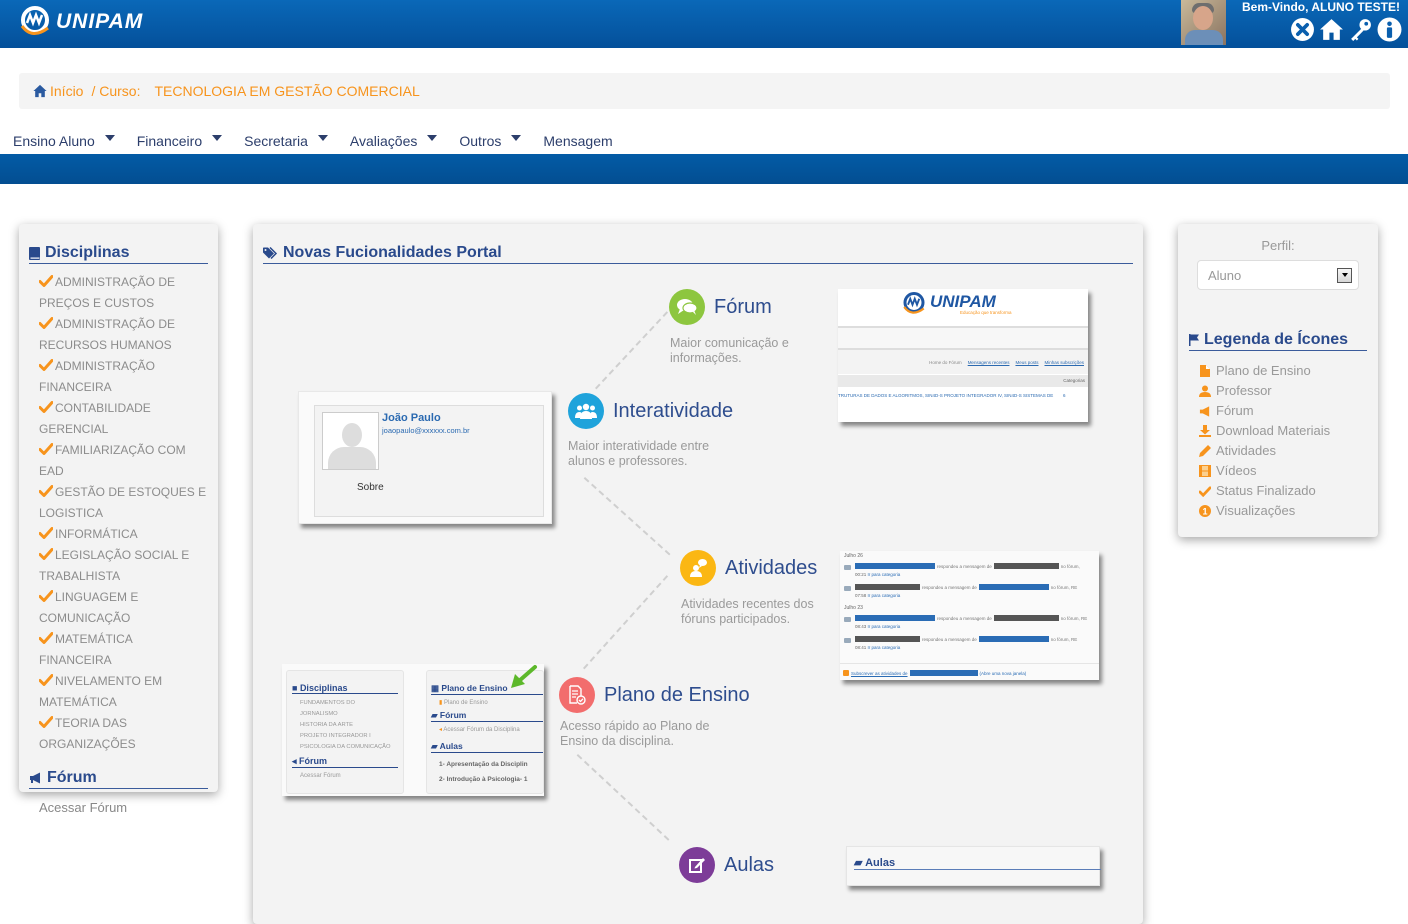 Image resolution: width=1408 pixels, height=924 pixels. I want to click on profile-about: Sobre, so click(370, 487).